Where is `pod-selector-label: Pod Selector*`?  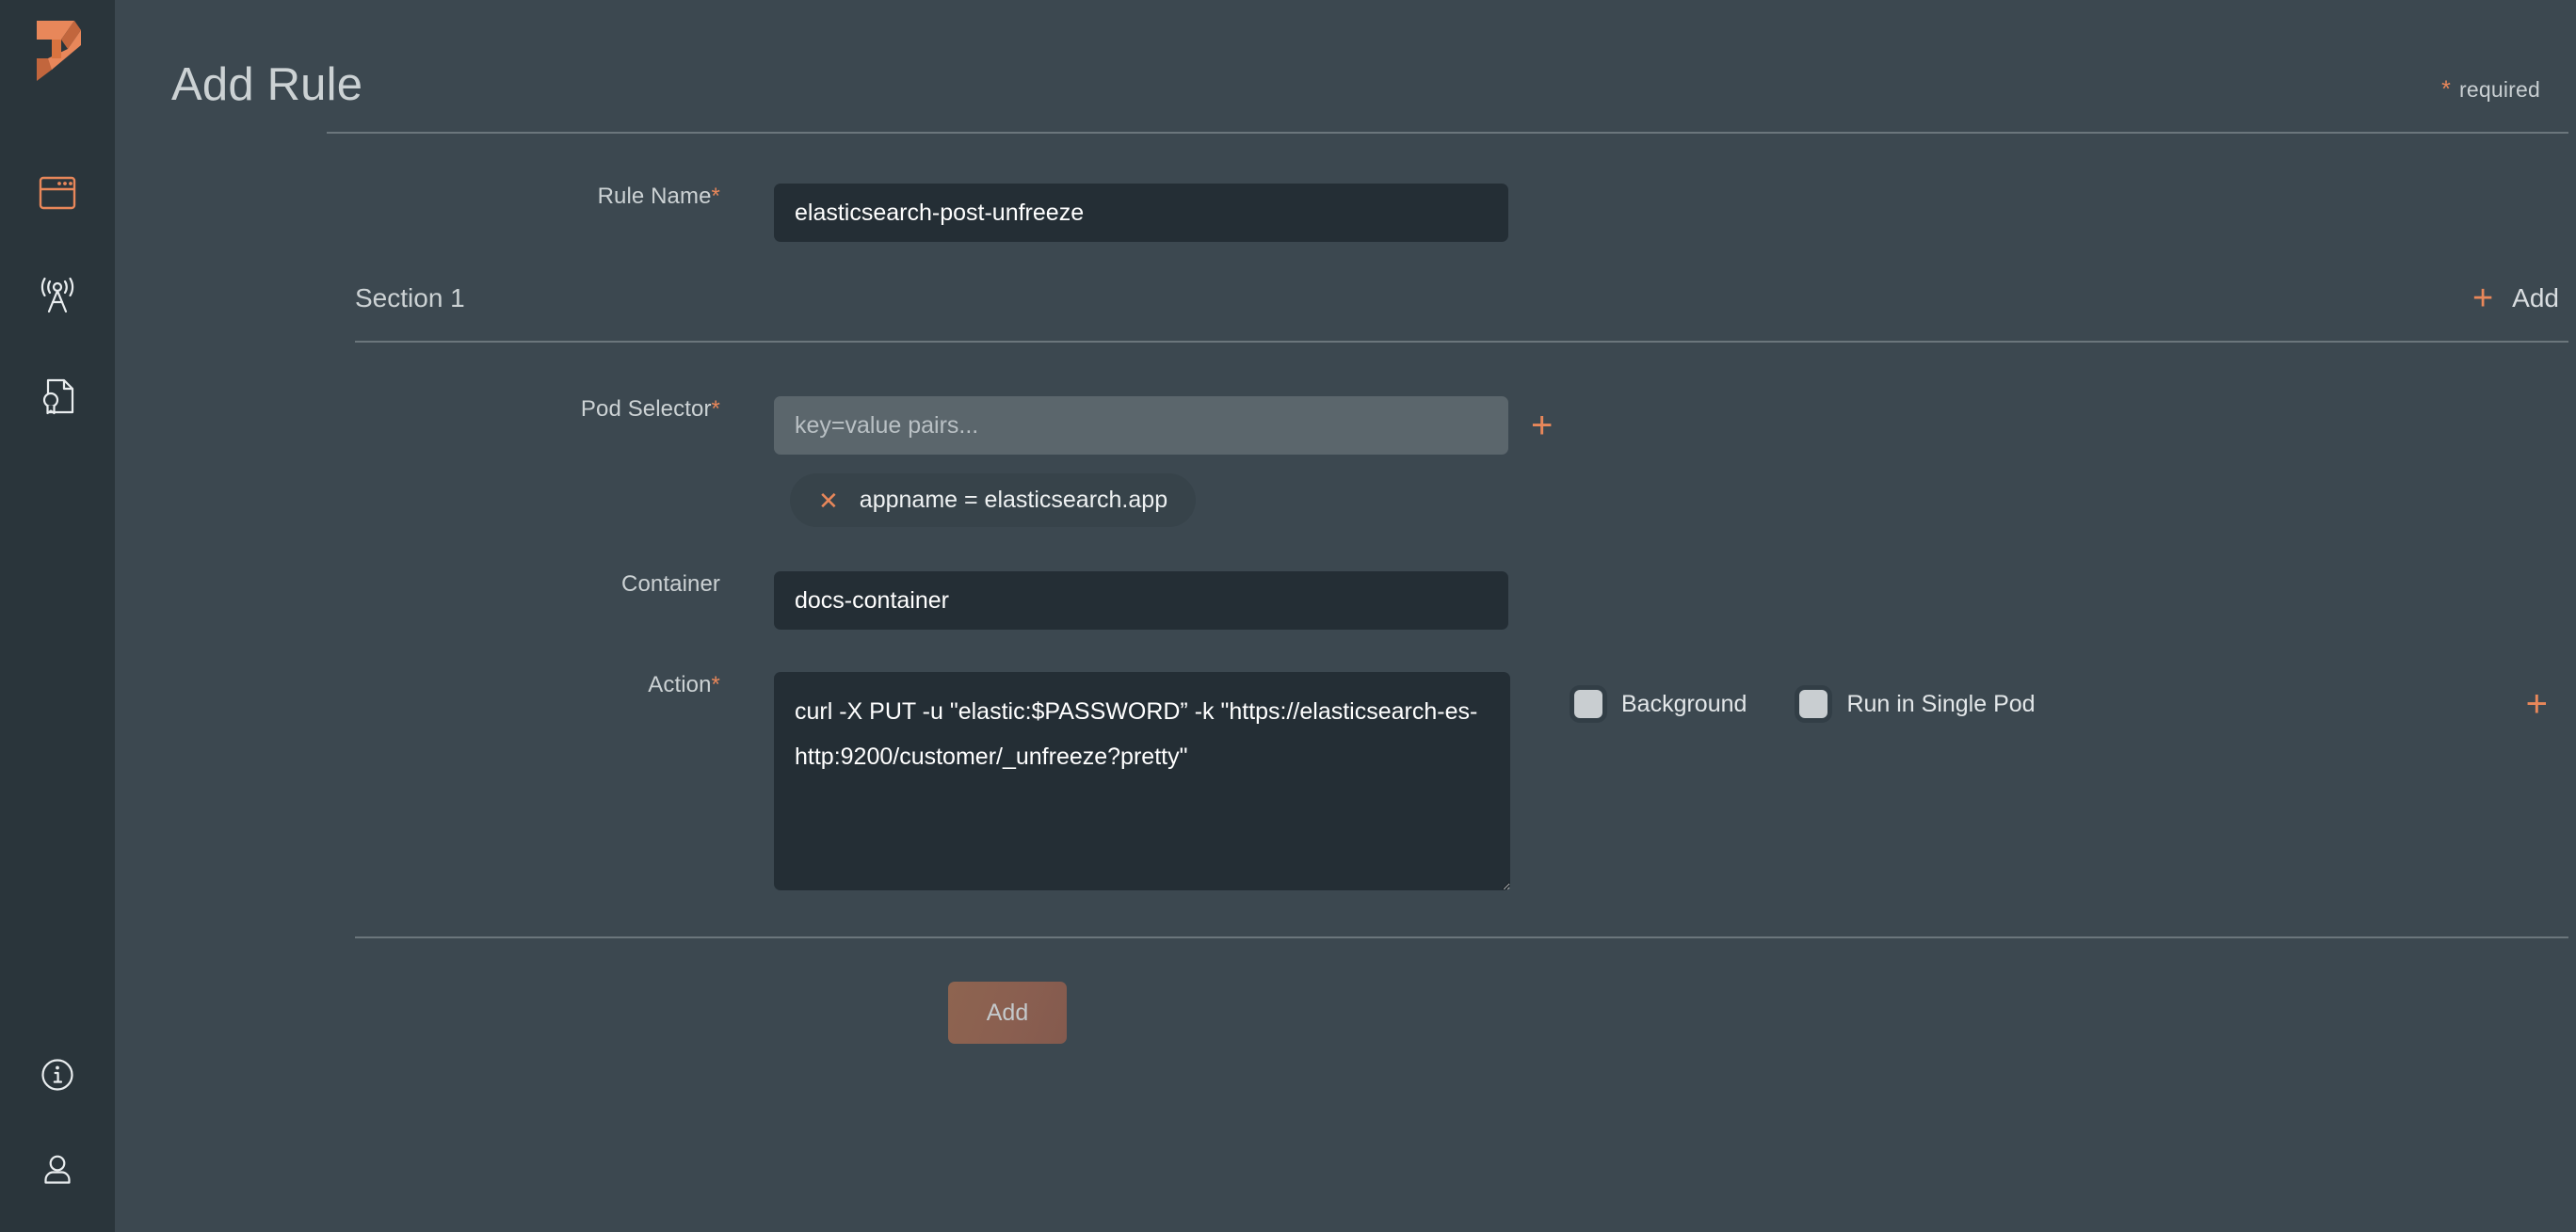
pod-selector-label: Pod Selector* is located at coordinates (444, 409).